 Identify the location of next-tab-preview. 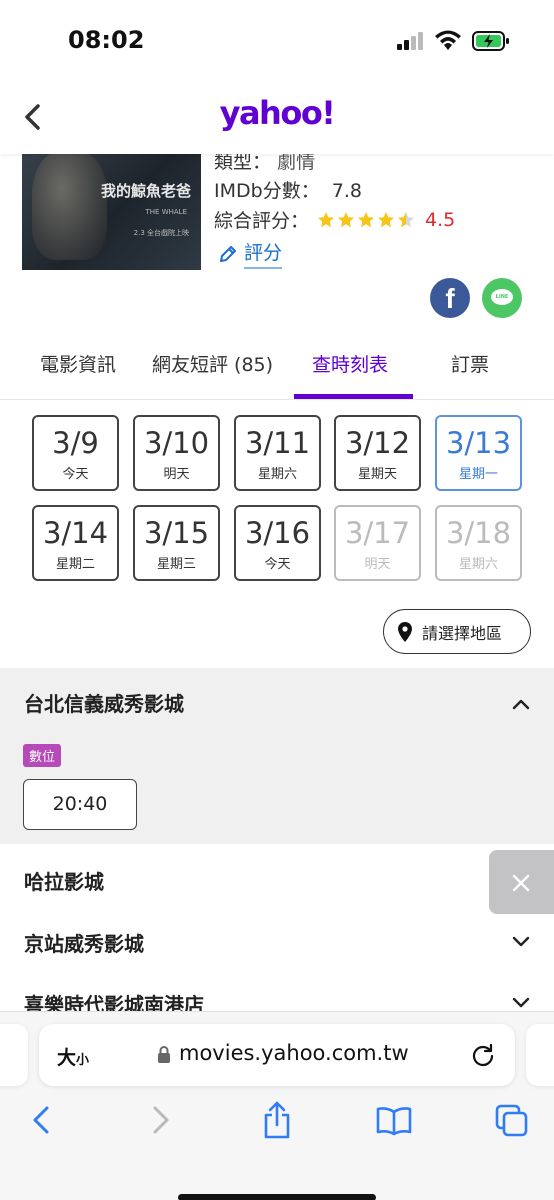
(540, 1055).